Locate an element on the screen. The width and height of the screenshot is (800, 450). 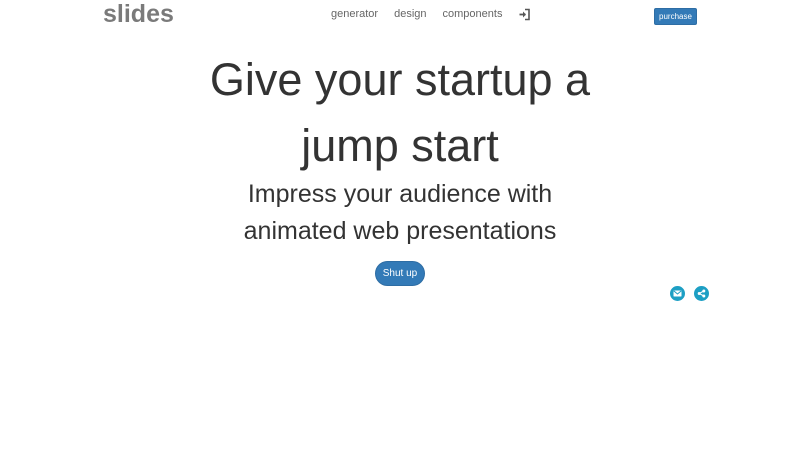
logo: slides is located at coordinates (138, 14).